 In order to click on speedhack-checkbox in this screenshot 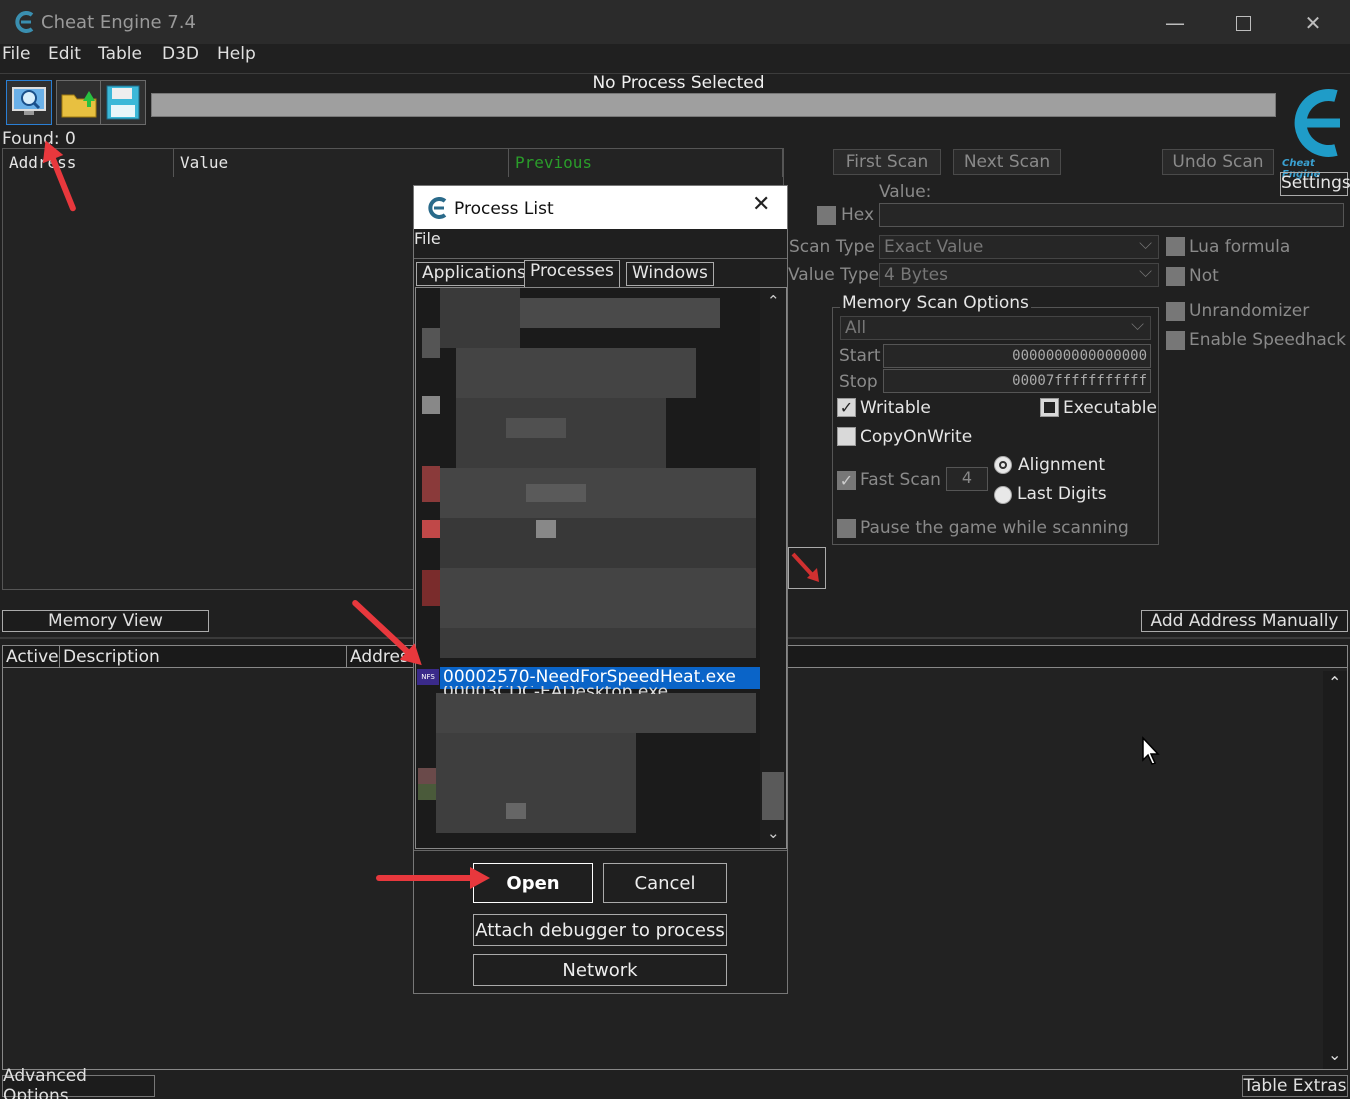, I will do `click(1175, 340)`.